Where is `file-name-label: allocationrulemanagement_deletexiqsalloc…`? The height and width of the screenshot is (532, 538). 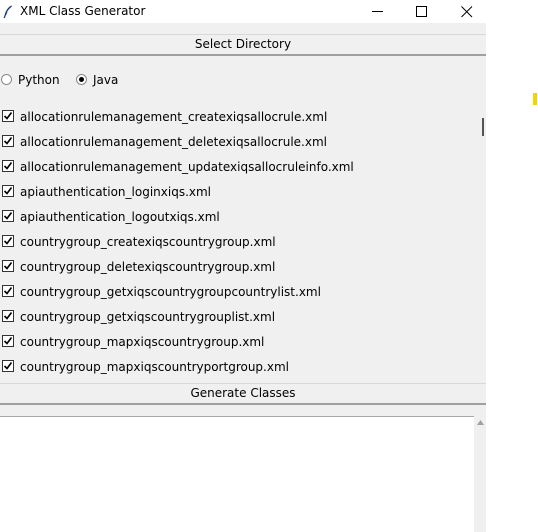
file-name-label: allocationrulemanagement_deletexiqsalloc… is located at coordinates (173, 142).